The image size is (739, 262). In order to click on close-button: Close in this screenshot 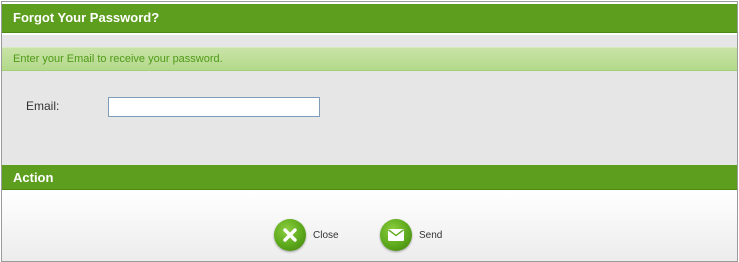, I will do `click(306, 235)`.